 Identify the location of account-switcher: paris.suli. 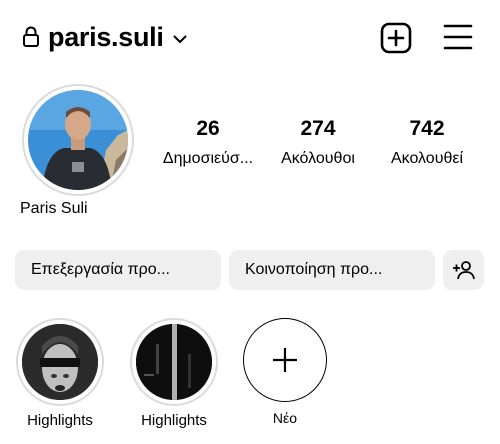
(118, 37).